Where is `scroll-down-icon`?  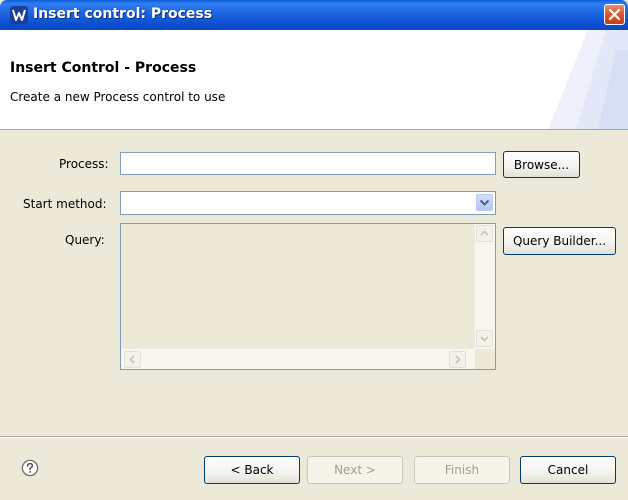
scroll-down-icon is located at coordinates (484, 339).